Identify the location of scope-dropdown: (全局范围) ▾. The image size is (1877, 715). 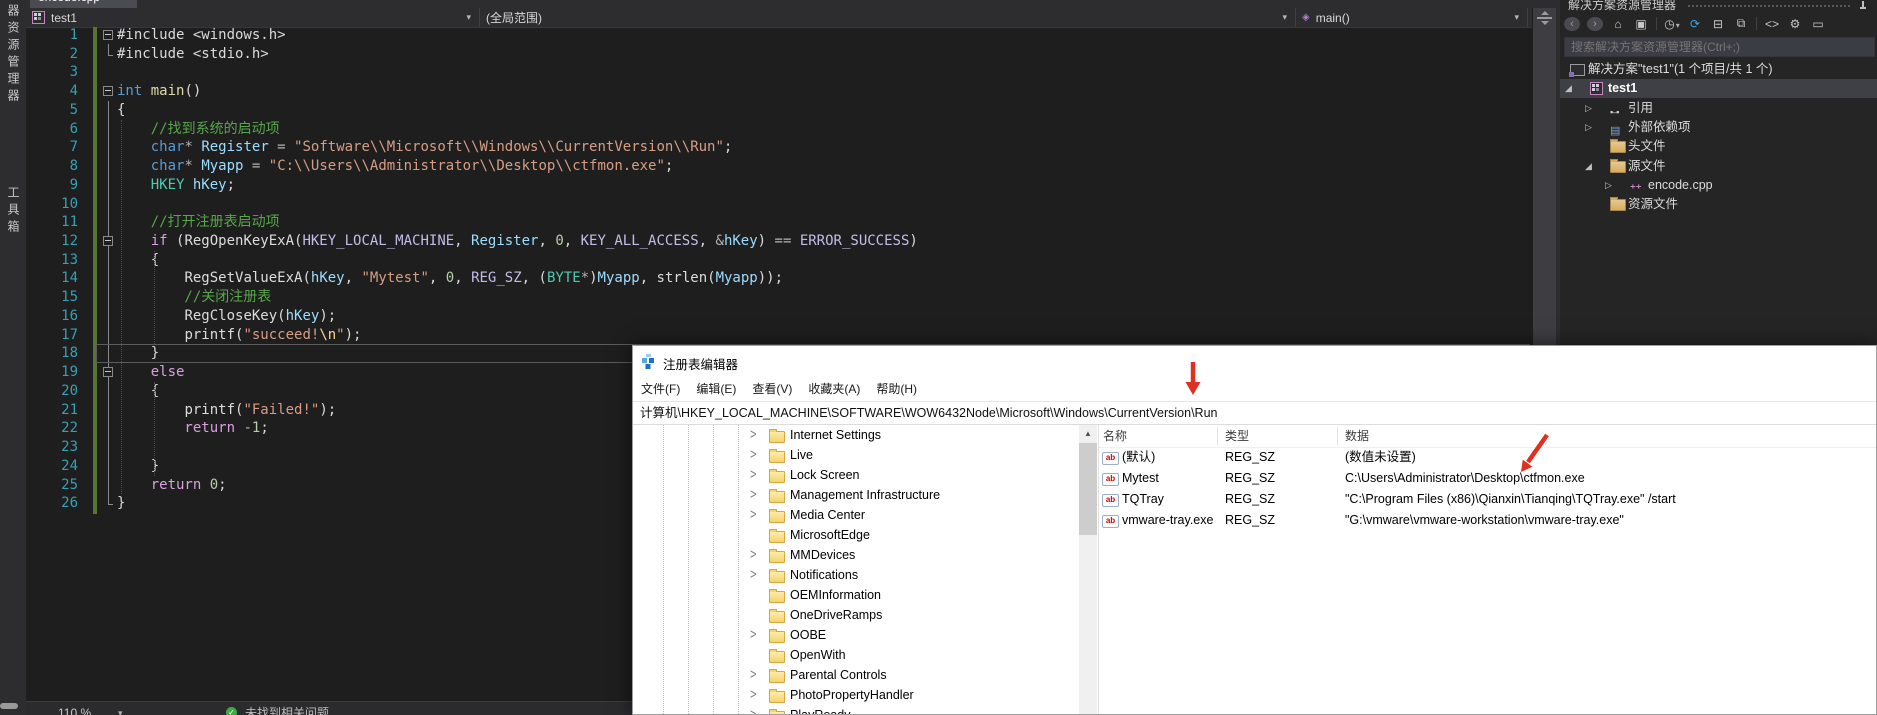
(888, 17).